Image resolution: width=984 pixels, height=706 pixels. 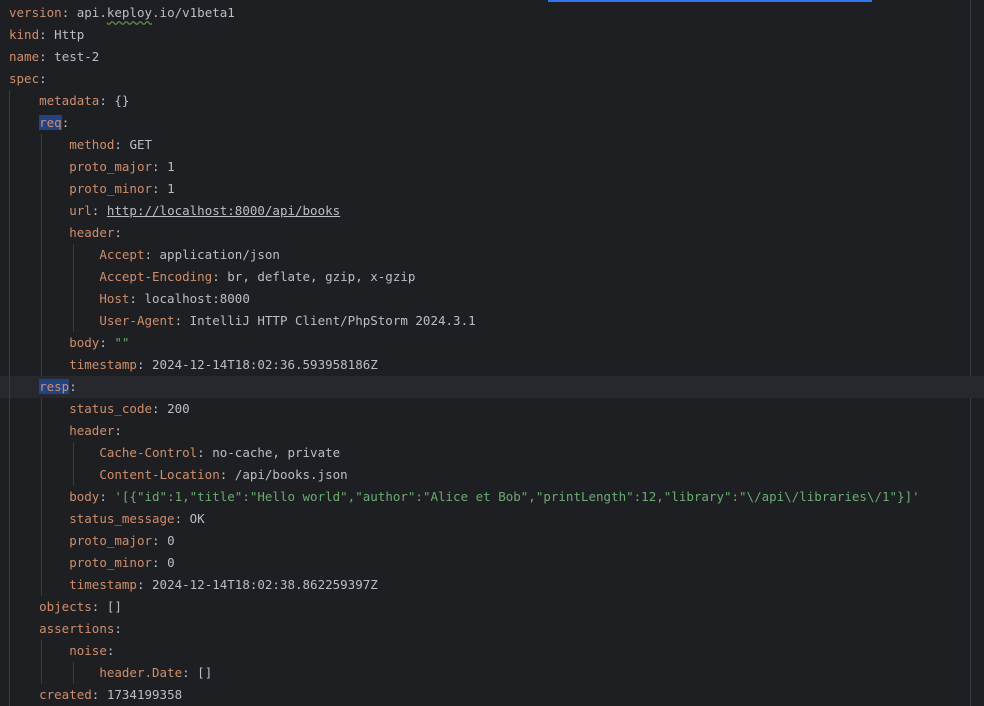 What do you see at coordinates (291, 474) in the screenshot?
I see `yaml-value-content-location: /api/books.json` at bounding box center [291, 474].